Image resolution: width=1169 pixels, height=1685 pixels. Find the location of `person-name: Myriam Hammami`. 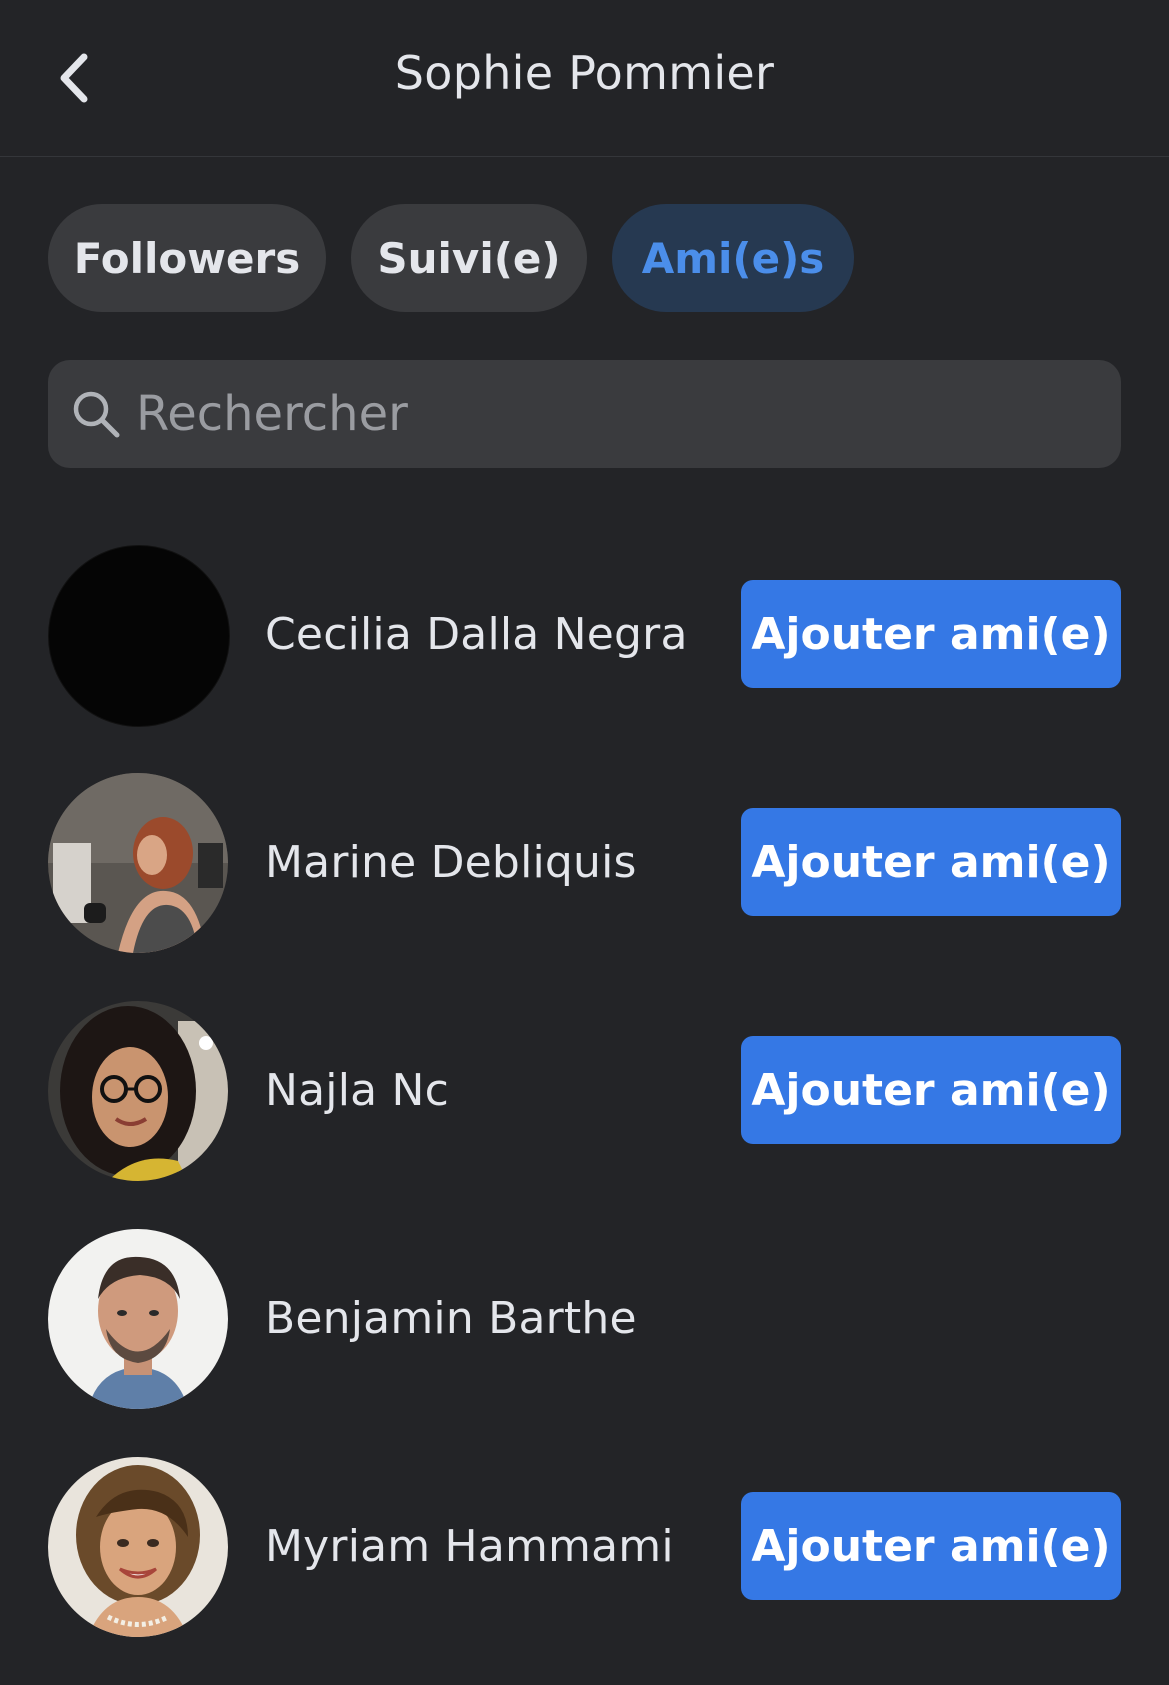

person-name: Myriam Hammami is located at coordinates (469, 1546).